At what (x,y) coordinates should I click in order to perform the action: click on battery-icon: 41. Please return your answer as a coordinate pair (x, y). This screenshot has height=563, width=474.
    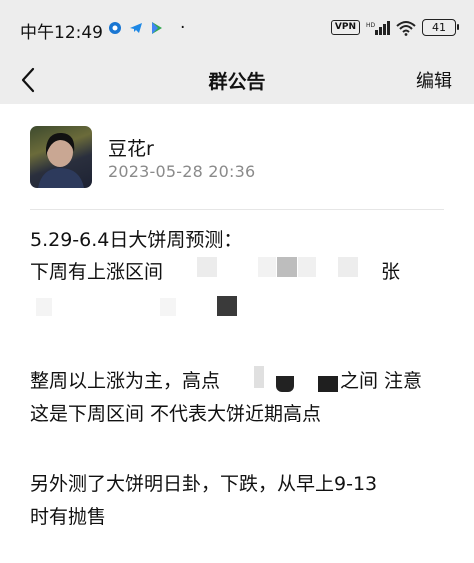
    Looking at the image, I should click on (440, 27).